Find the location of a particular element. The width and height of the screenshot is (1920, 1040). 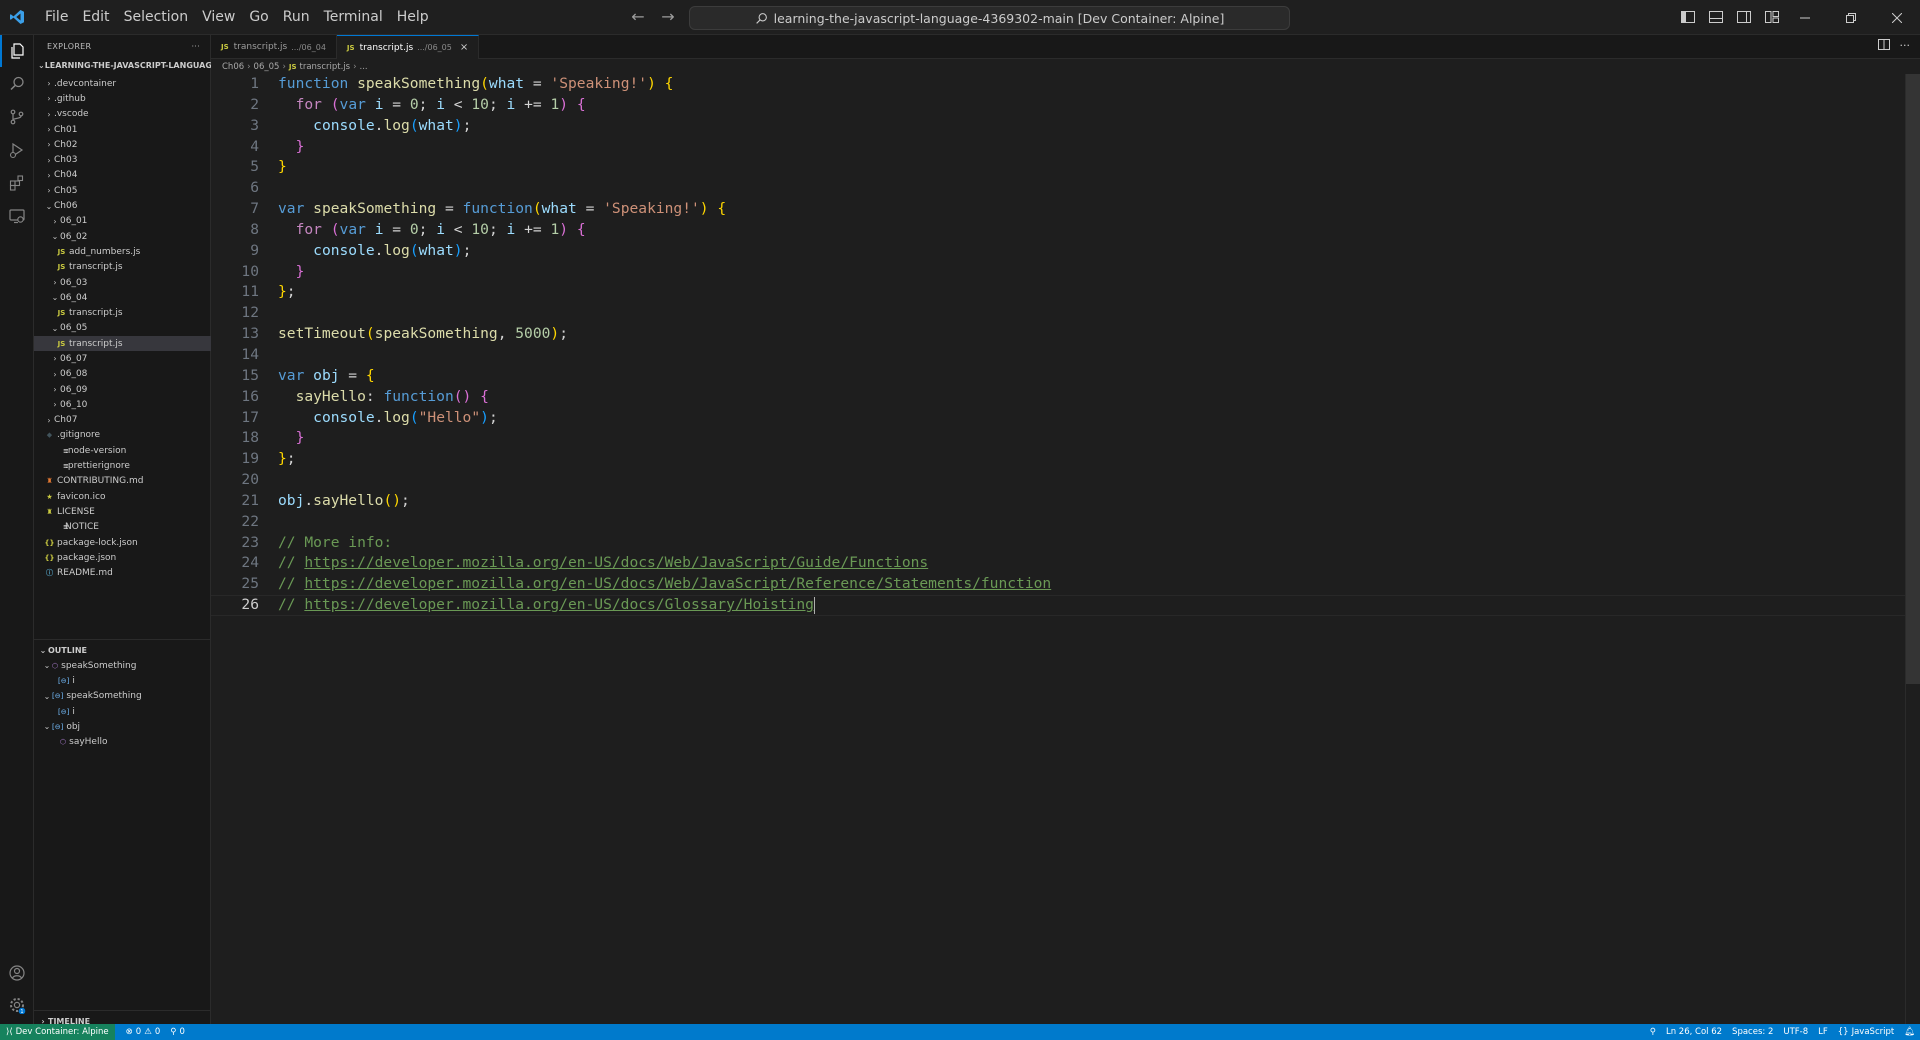

ports-indicator: ⚲ 0 is located at coordinates (177, 1032).